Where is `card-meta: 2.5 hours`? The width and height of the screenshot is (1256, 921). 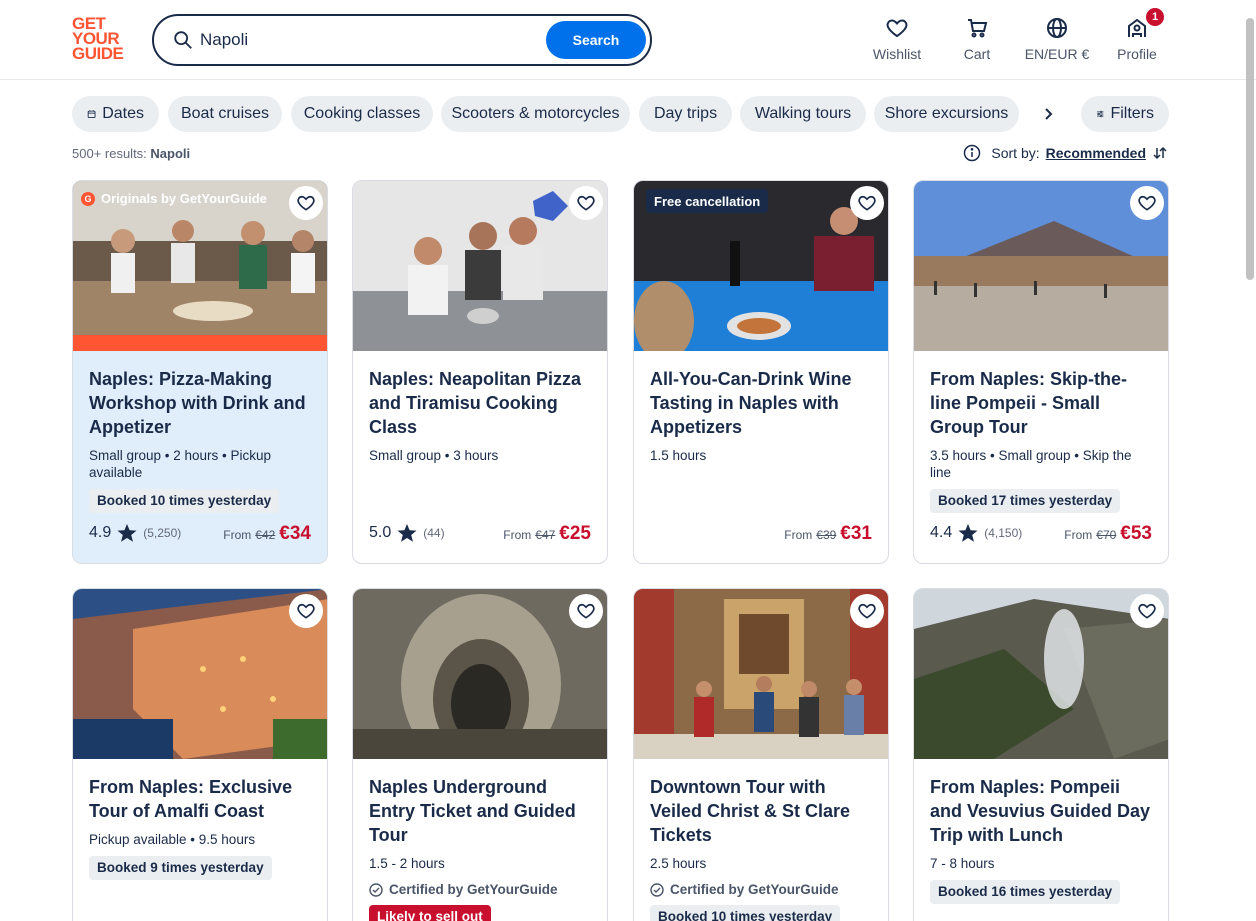
card-meta: 2.5 hours is located at coordinates (678, 863).